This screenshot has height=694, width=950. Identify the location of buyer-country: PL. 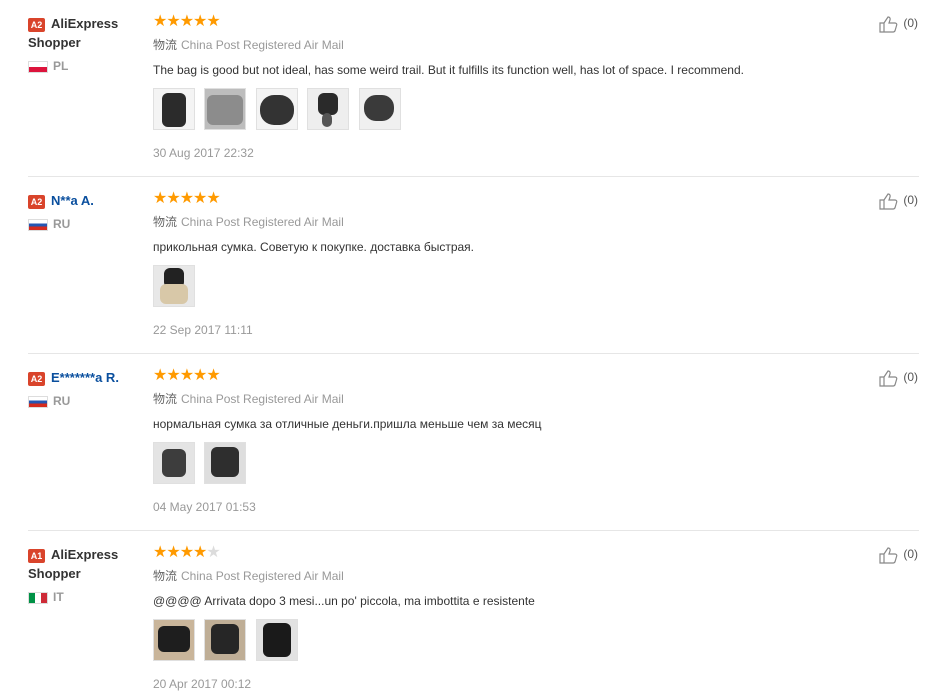
(88, 66).